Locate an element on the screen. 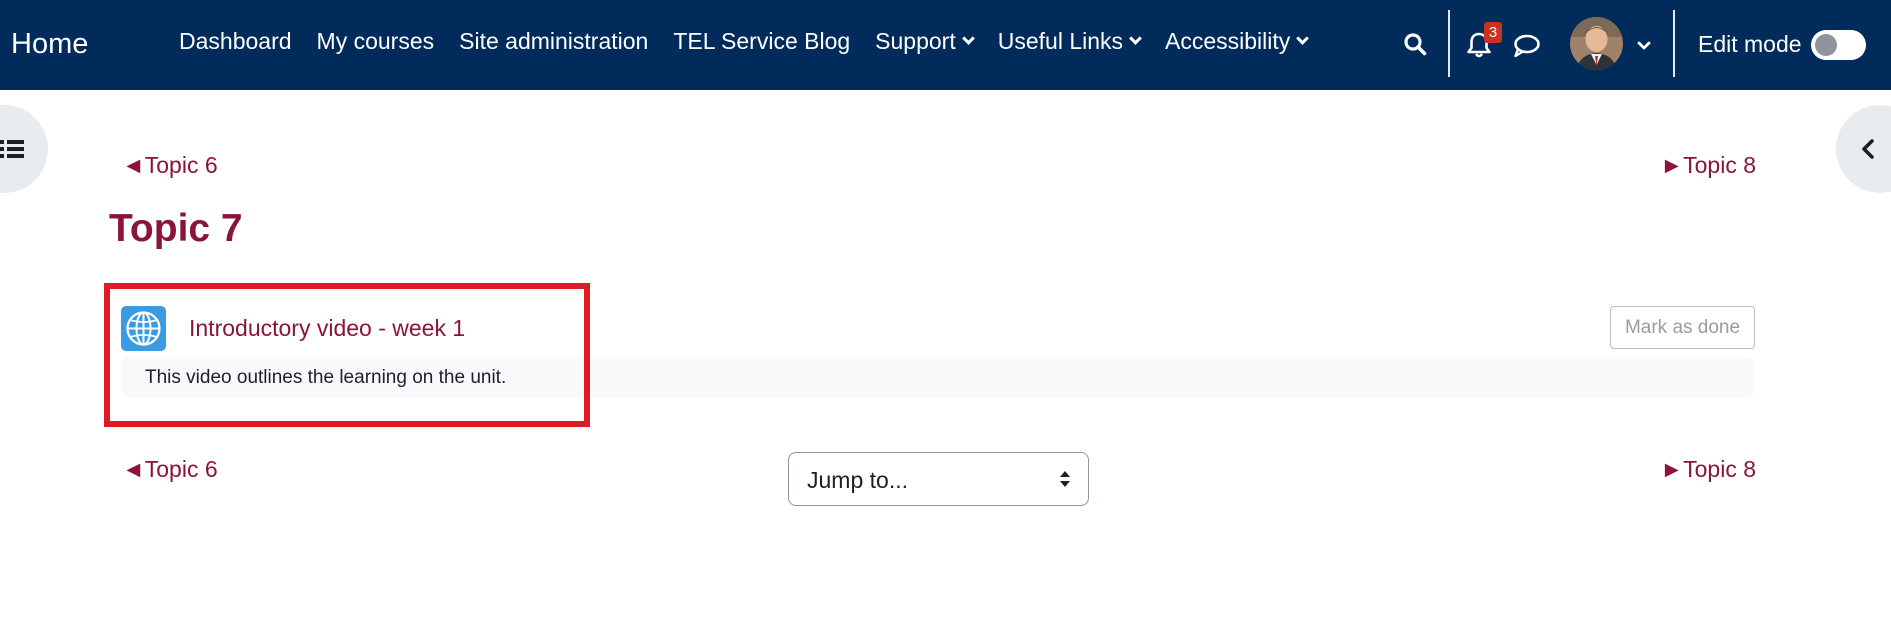 This screenshot has height=630, width=1891. course-index-drawer-toggle is located at coordinates (24, 149).